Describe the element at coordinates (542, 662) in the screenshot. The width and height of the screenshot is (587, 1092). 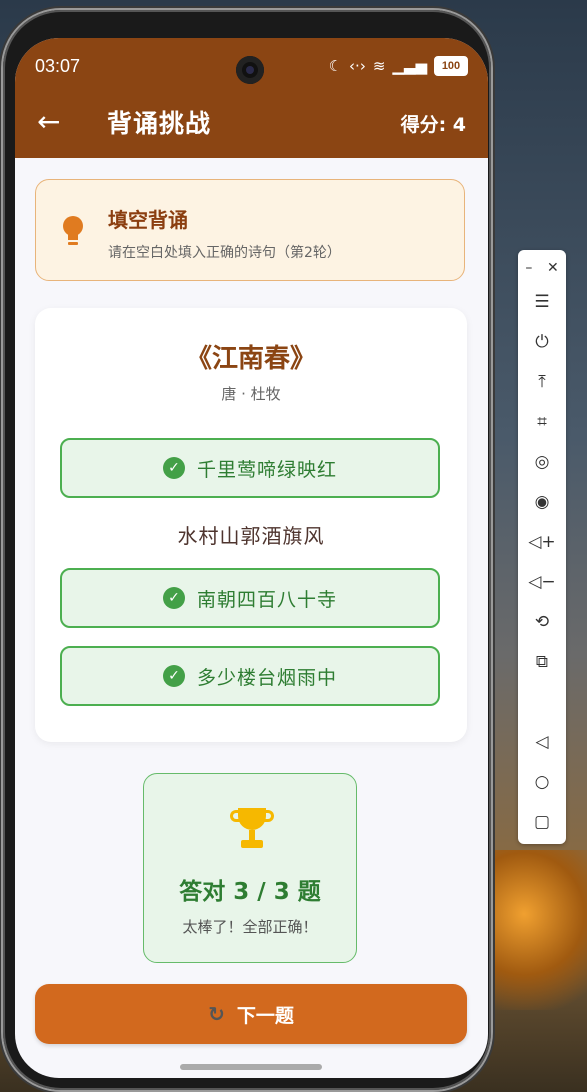
I see `screenshot-icon: ⧉` at that location.